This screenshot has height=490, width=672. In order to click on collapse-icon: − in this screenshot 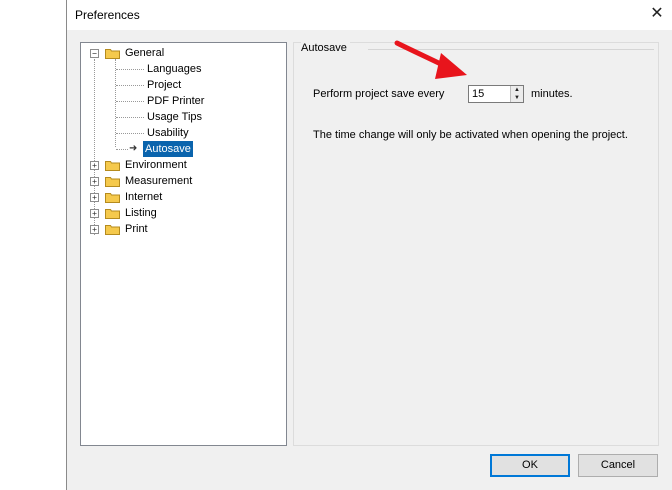, I will do `click(94, 53)`.